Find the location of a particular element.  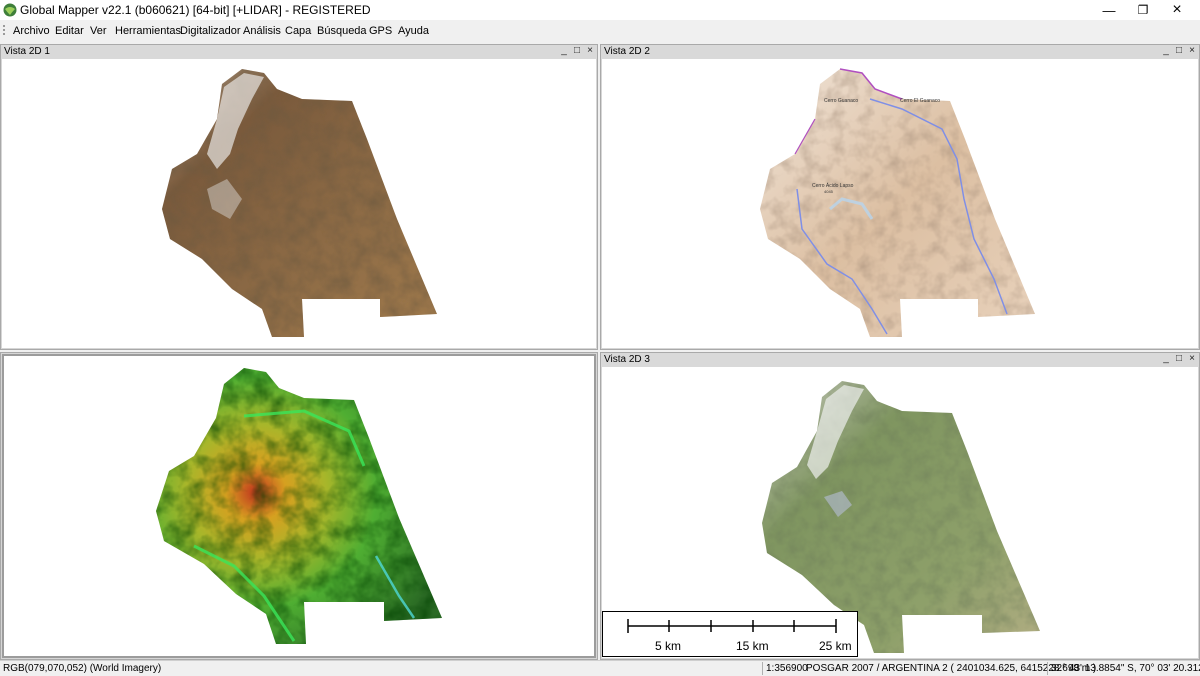

panel-header: Vista 2D 2 _ □ × is located at coordinates (900, 52).